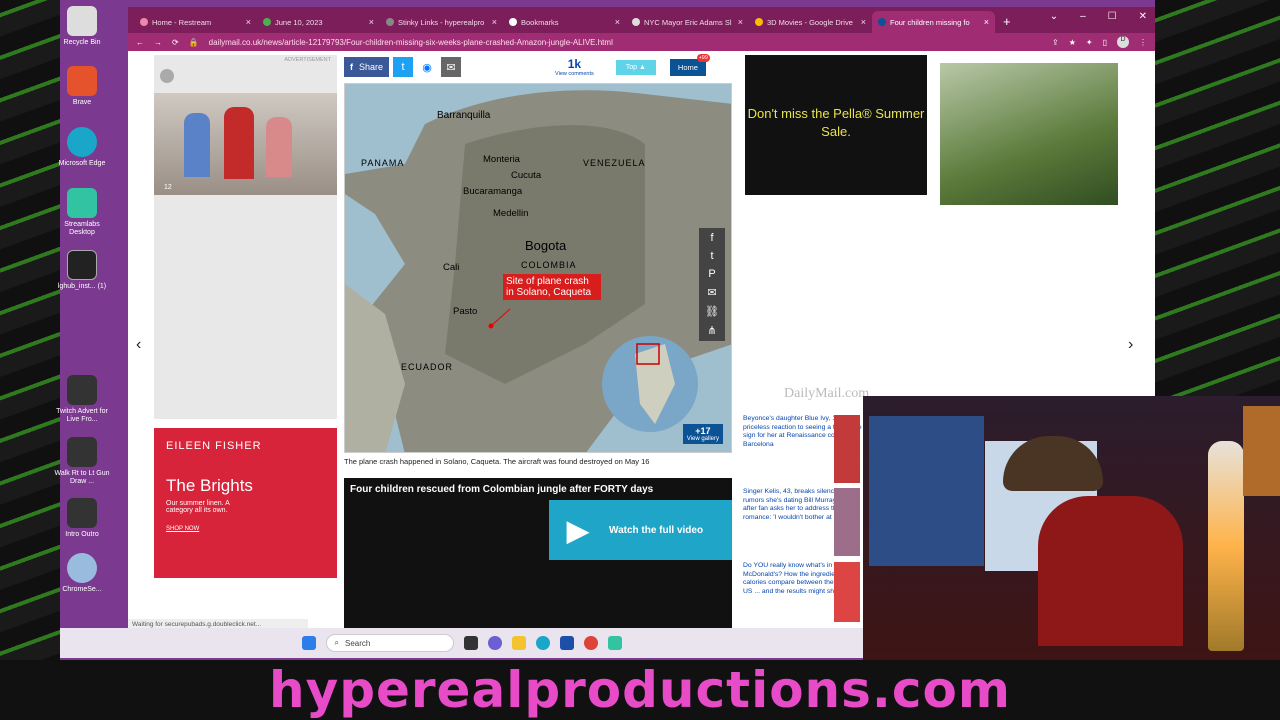 The height and width of the screenshot is (720, 1280). What do you see at coordinates (836, 125) in the screenshot?
I see `pella-ad: Don't miss the Pella® Summer Sale.` at bounding box center [836, 125].